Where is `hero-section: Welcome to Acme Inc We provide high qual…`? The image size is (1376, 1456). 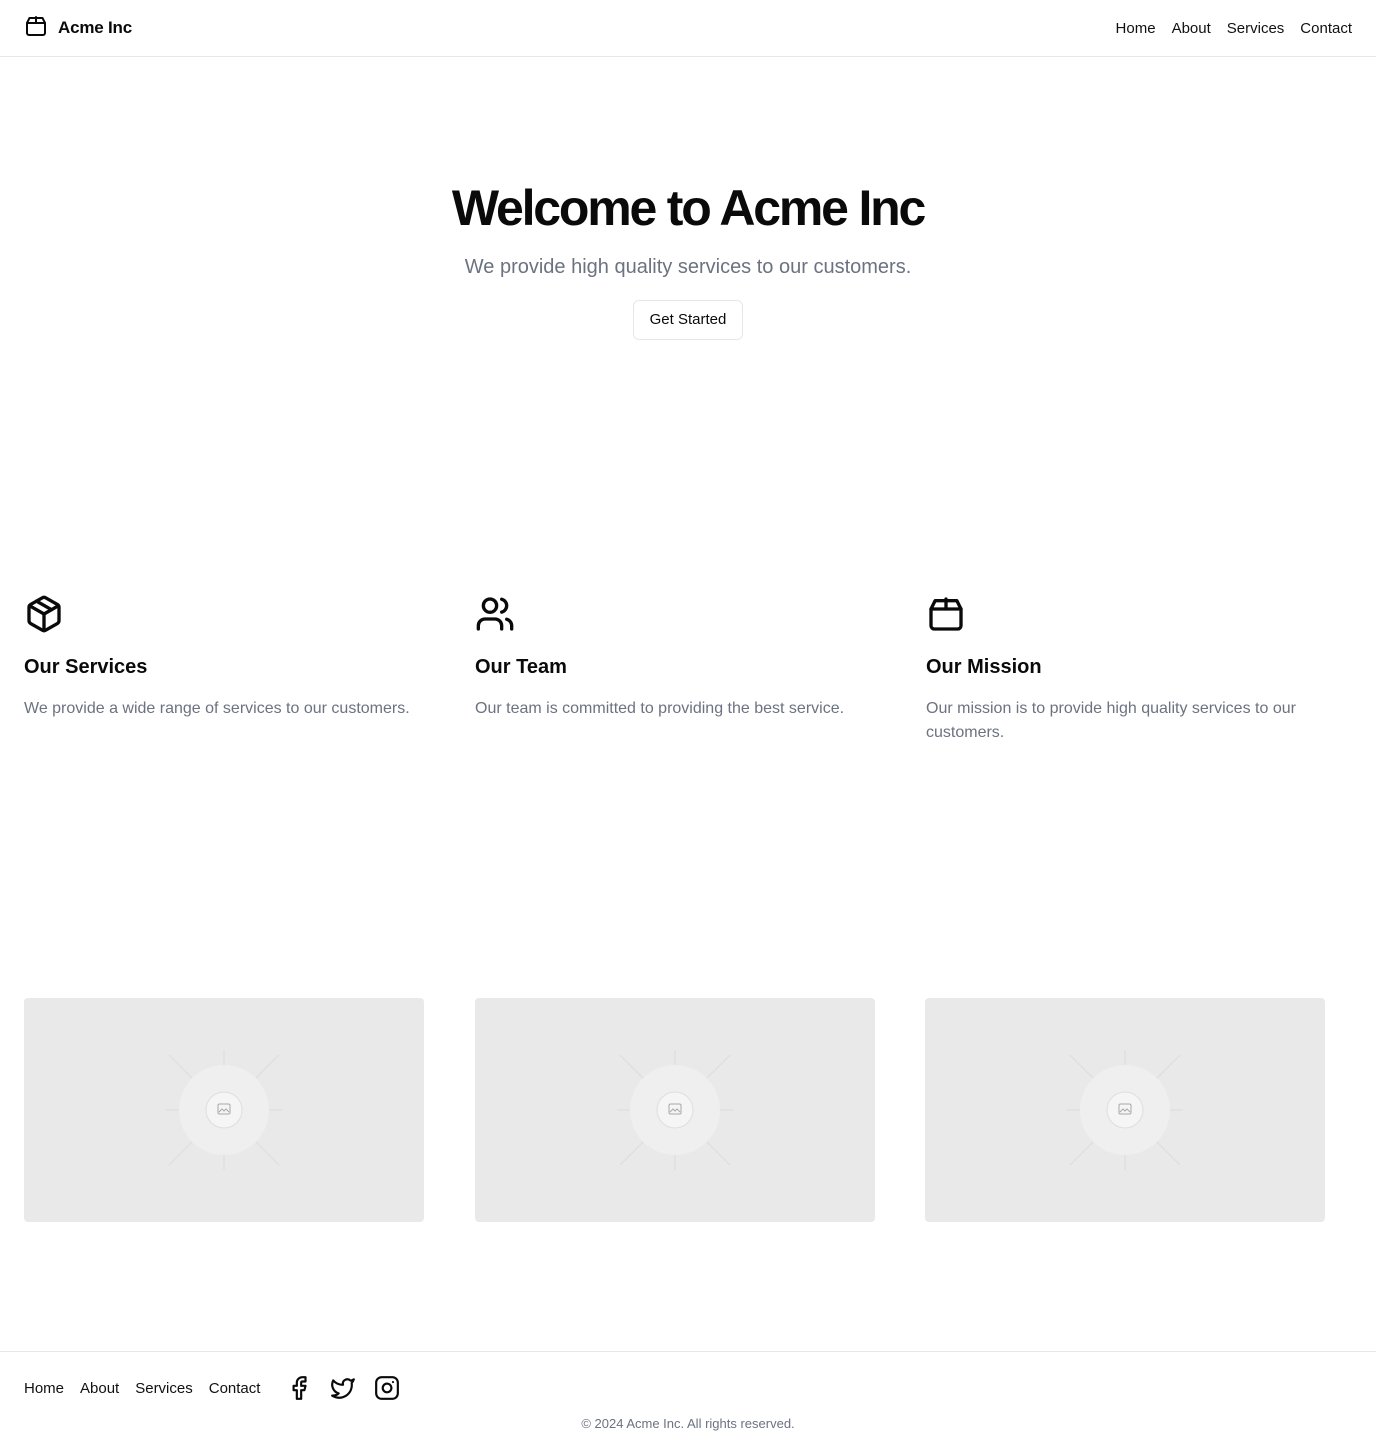
hero-section: Welcome to Acme Inc We provide high qual… is located at coordinates (688, 259).